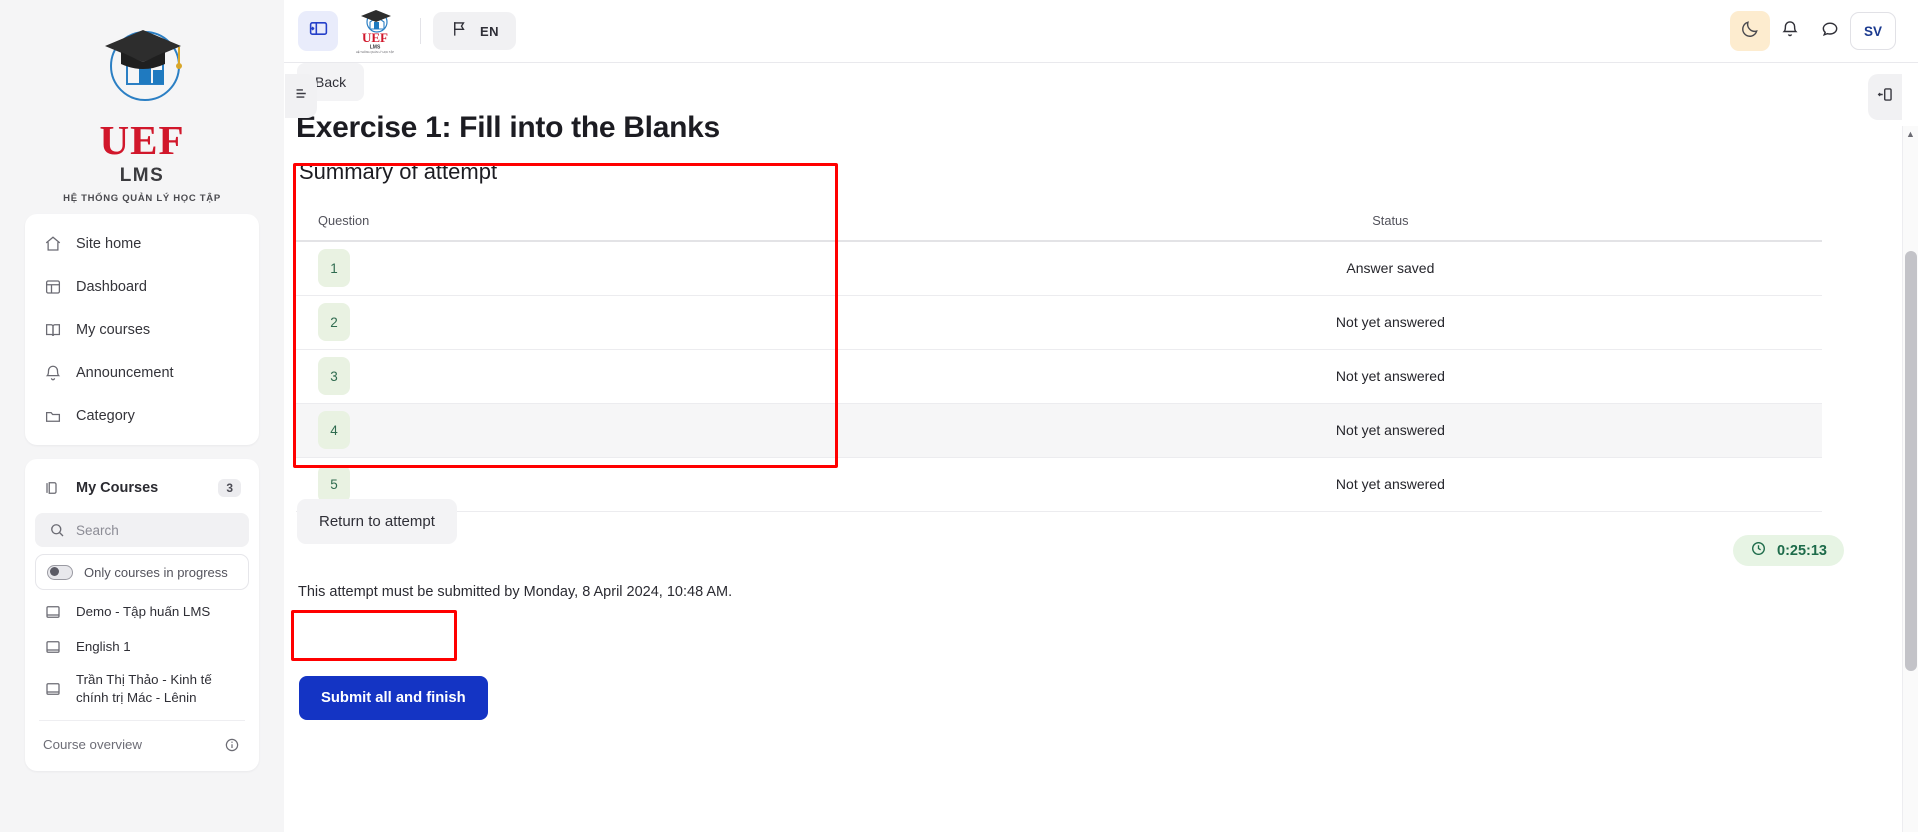 The width and height of the screenshot is (1918, 832). Describe the element at coordinates (52, 488) in the screenshot. I see `courses-icon` at that location.